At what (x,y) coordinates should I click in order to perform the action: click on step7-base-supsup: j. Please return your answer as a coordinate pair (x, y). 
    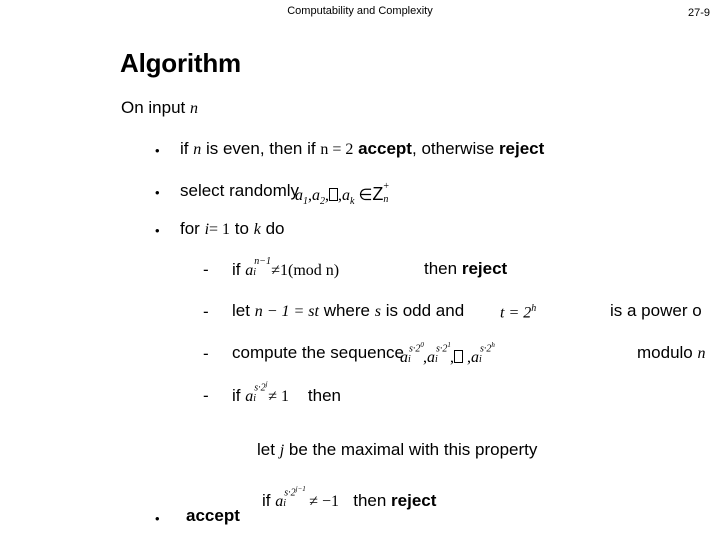
    Looking at the image, I should click on (266, 384).